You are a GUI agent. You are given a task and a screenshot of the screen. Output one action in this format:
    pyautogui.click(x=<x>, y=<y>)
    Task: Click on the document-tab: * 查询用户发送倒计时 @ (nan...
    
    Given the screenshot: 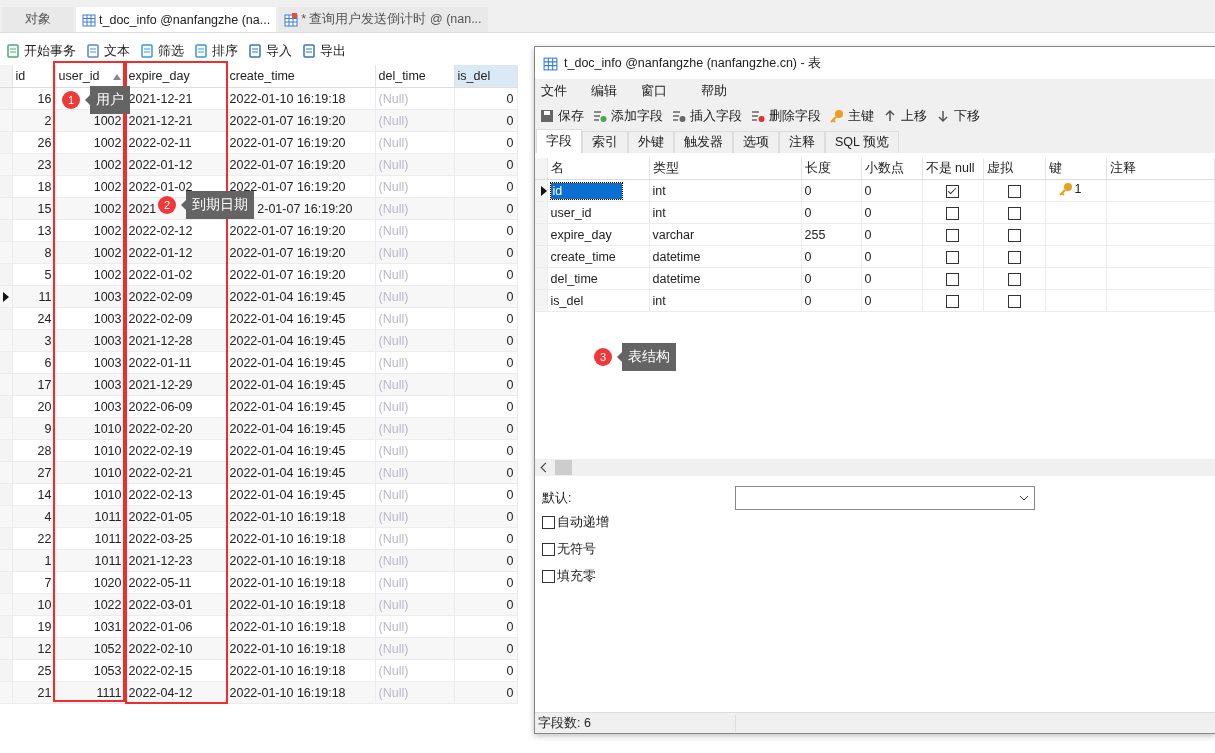 What is the action you would take?
    pyautogui.click(x=383, y=19)
    